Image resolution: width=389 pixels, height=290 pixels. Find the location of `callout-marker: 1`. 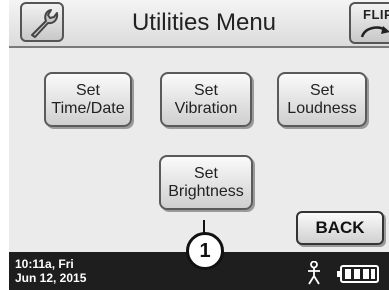

callout-marker: 1 is located at coordinates (205, 251).